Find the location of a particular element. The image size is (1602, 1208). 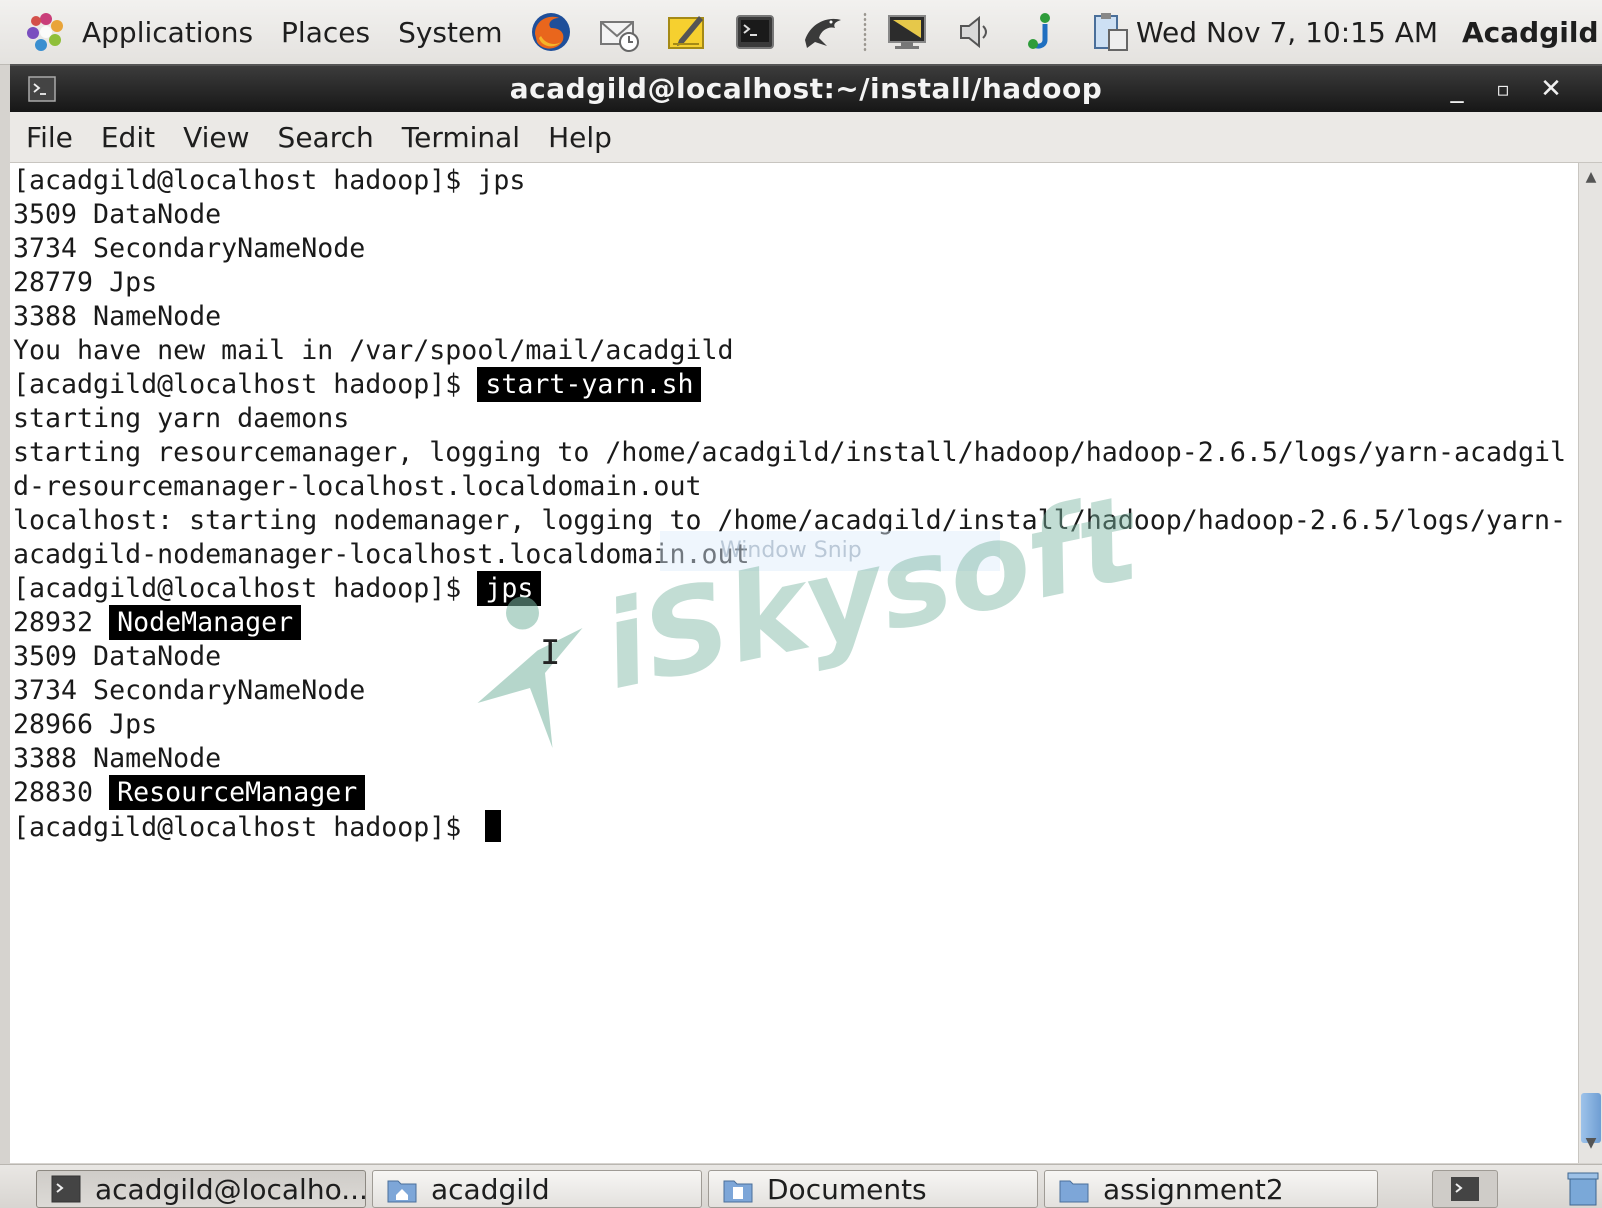

workspace-switcher is located at coordinates (1465, 1189).